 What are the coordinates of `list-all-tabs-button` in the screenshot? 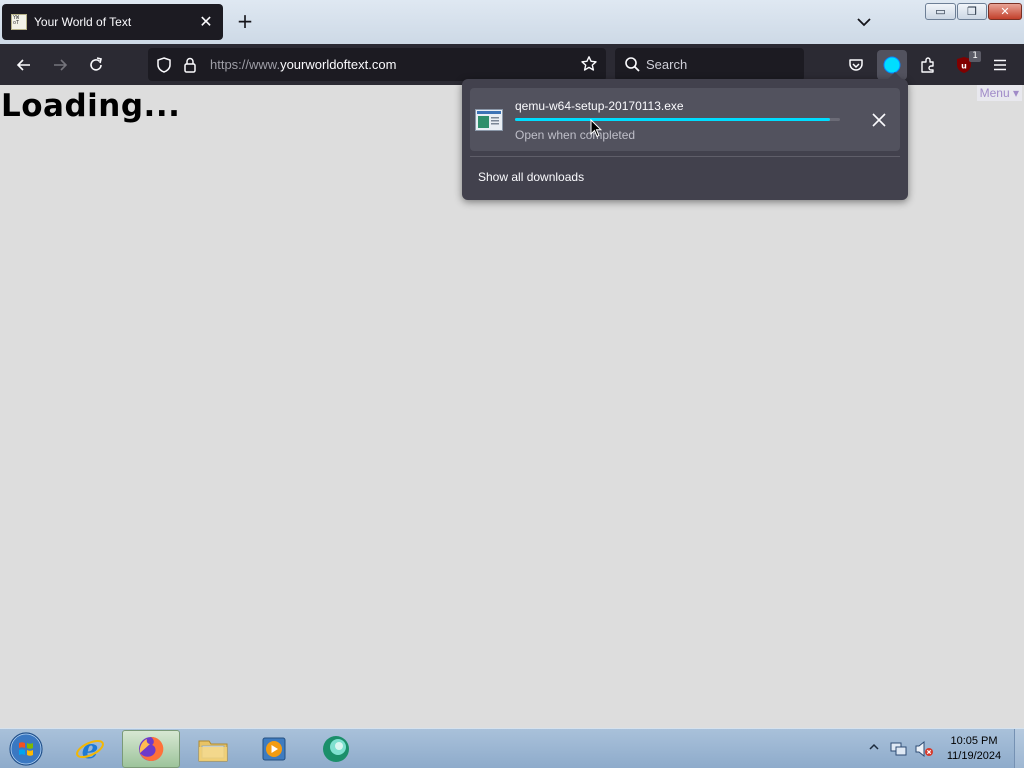 It's located at (864, 22).